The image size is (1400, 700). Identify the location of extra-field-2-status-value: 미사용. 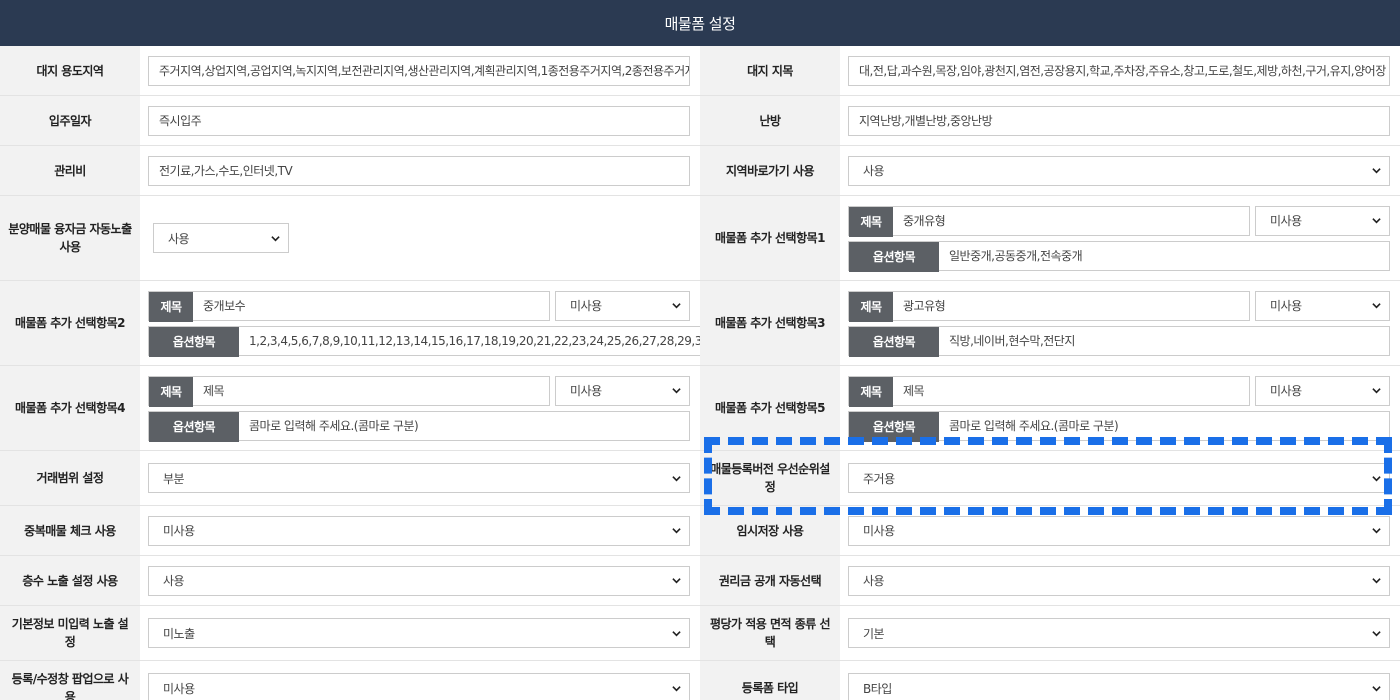
(586, 306).